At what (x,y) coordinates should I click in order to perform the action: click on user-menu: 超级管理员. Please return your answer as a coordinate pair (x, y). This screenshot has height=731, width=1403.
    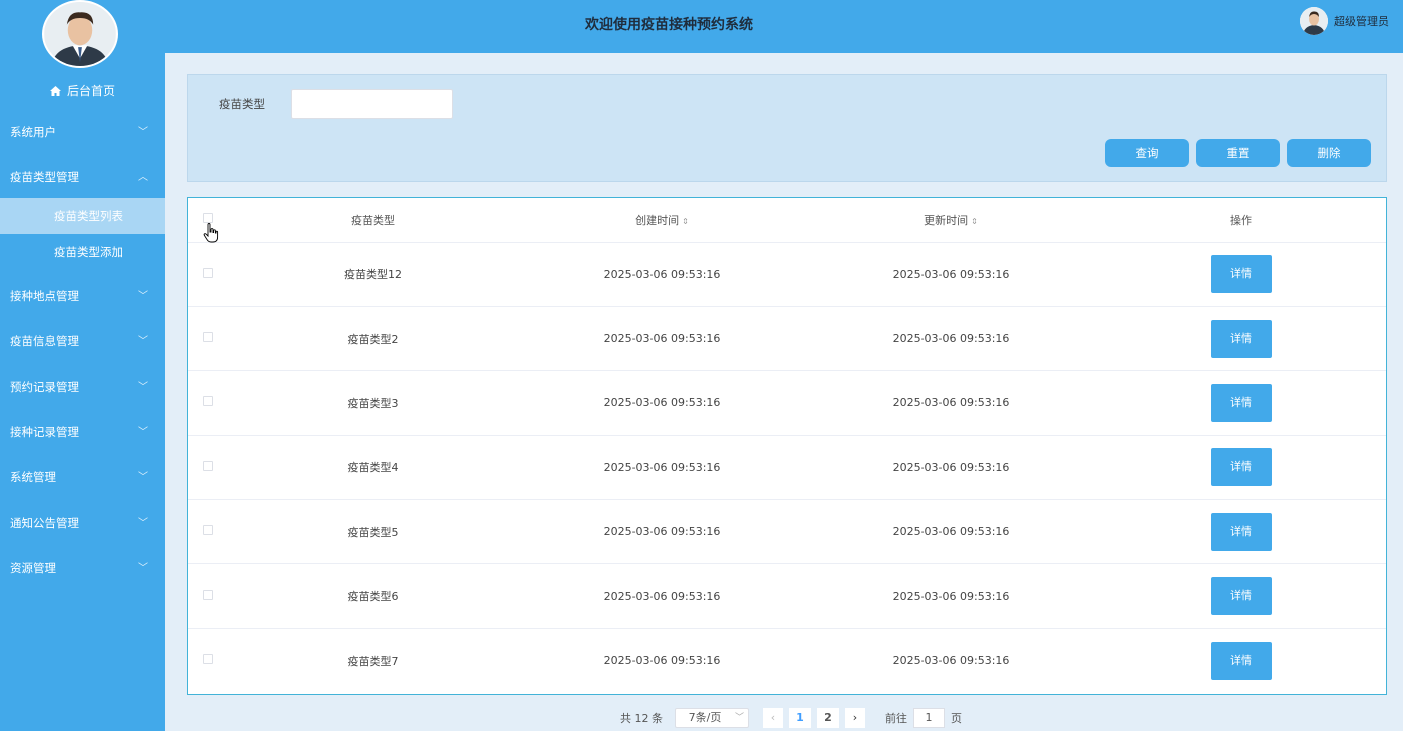
    Looking at the image, I should click on (1344, 21).